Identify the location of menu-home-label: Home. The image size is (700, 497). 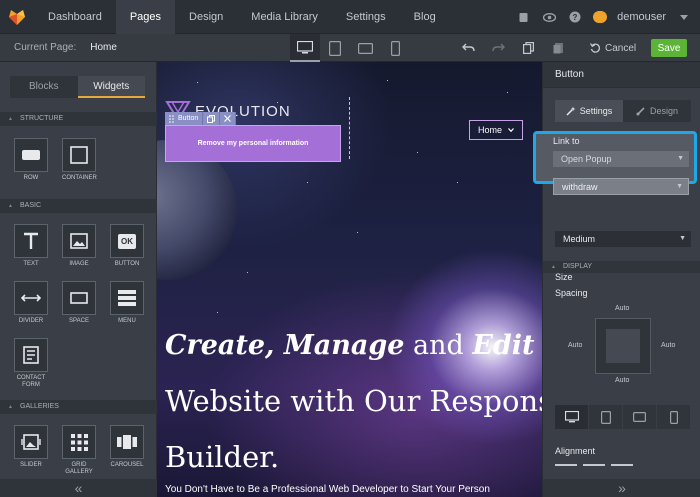
(489, 130).